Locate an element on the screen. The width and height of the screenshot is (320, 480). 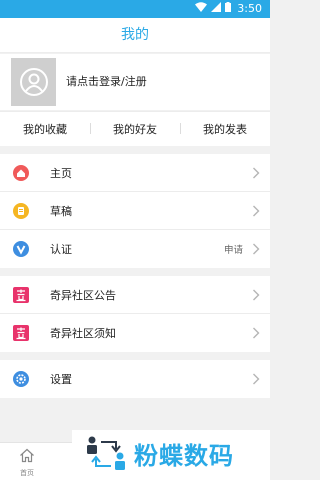
battery-icon is located at coordinates (228, 8).